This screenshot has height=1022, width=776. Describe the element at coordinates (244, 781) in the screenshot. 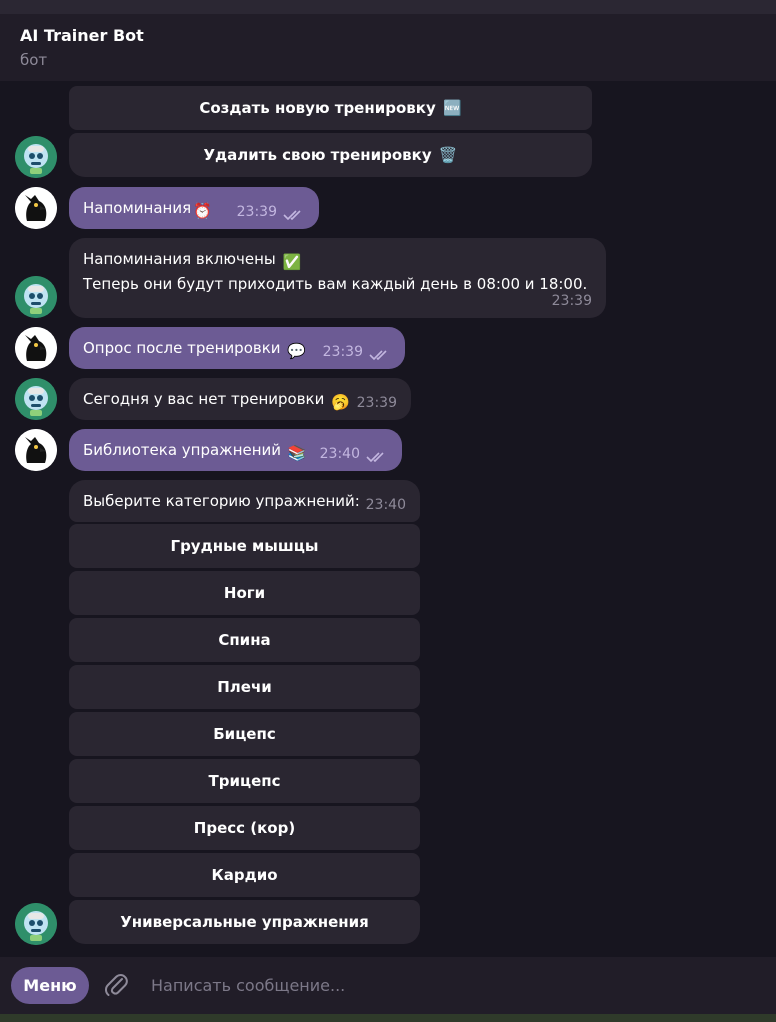

I see `category-triceps-button: Трицепс` at that location.